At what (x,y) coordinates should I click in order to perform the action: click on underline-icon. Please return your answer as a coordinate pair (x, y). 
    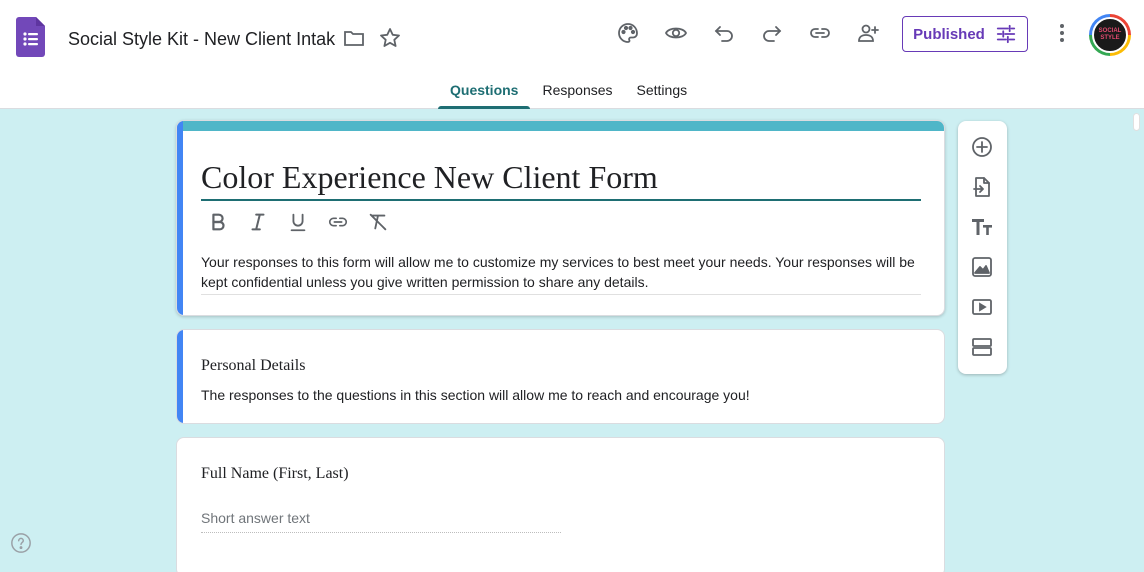
    Looking at the image, I should click on (298, 222).